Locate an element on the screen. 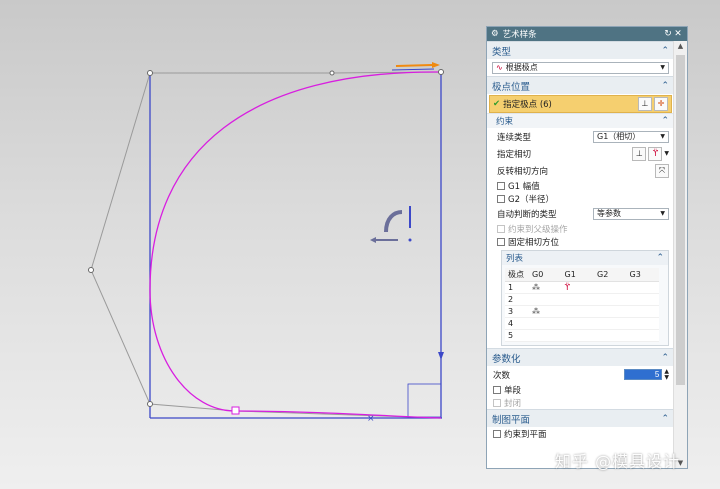 The height and width of the screenshot is (489, 720). single-segment-checkbox: 单段 is located at coordinates (580, 389).